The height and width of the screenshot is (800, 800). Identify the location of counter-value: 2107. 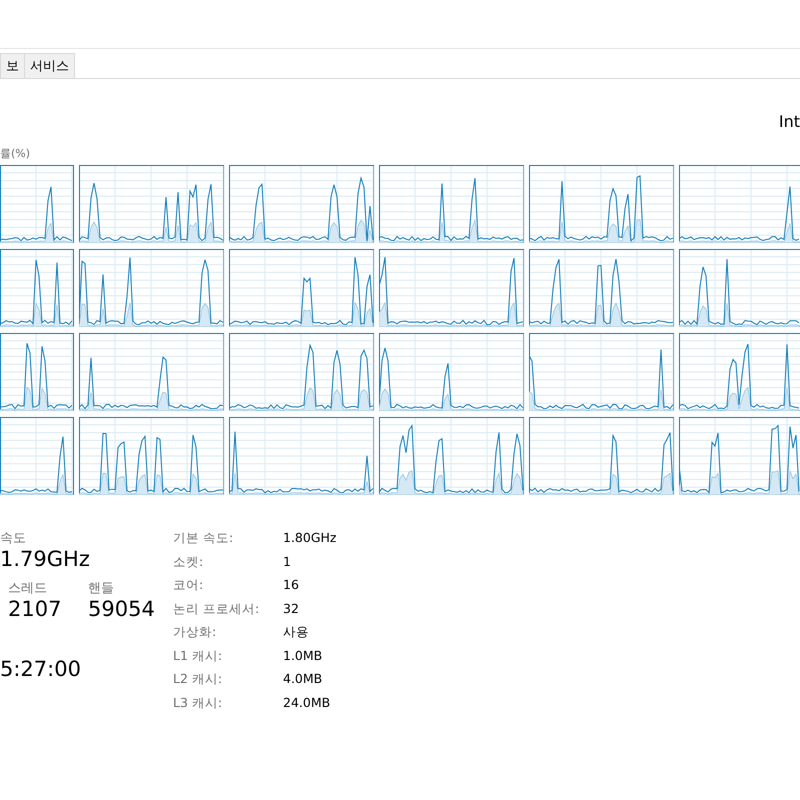
(35, 609).